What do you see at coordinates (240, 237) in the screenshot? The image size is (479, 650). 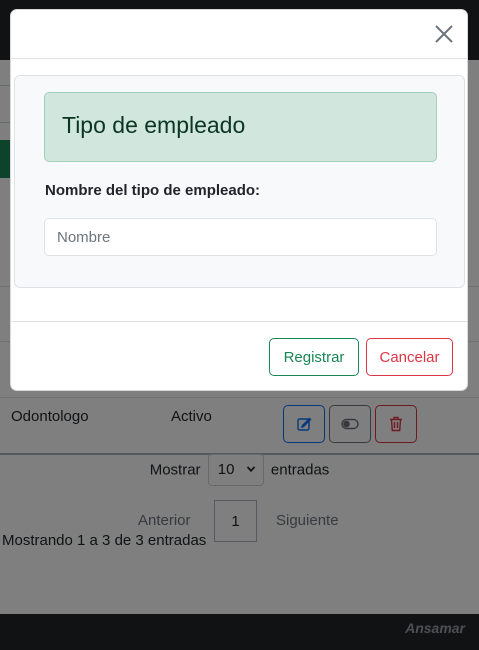 I see `employee-type-name-input` at bounding box center [240, 237].